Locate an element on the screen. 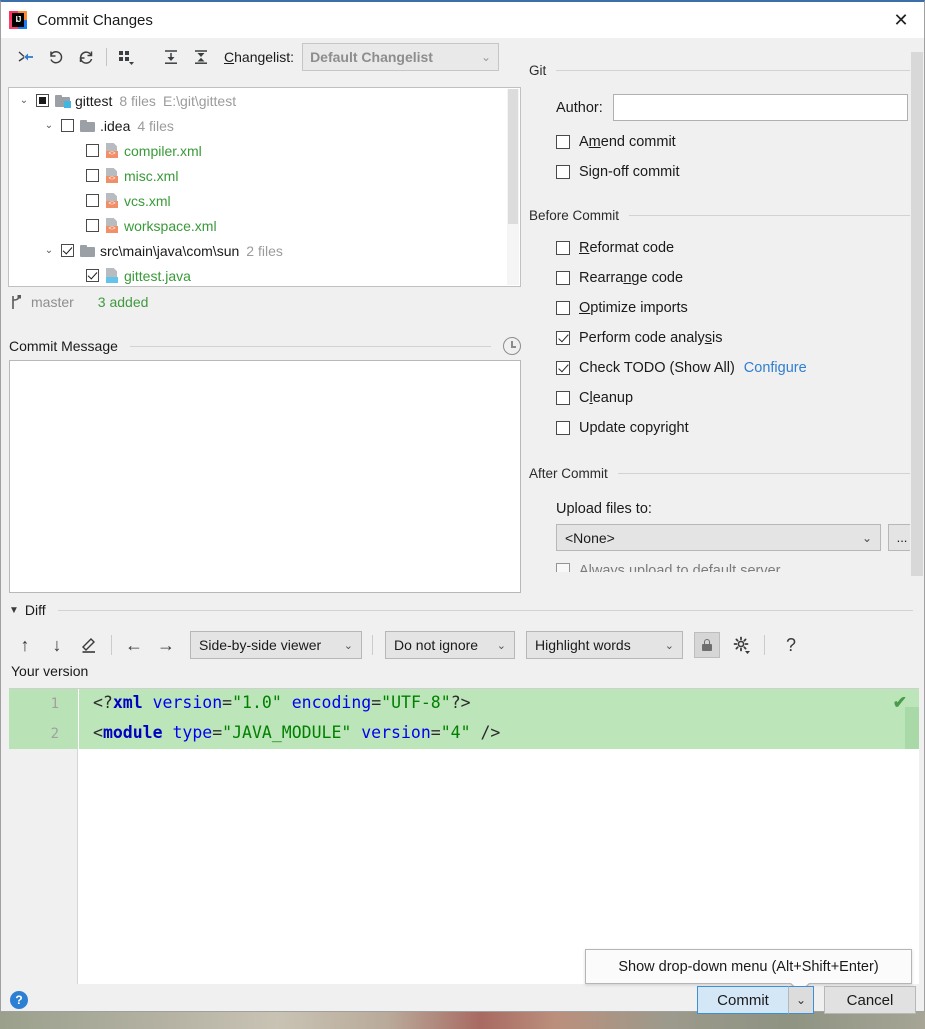  rearrange-code-checkbox is located at coordinates (563, 278).